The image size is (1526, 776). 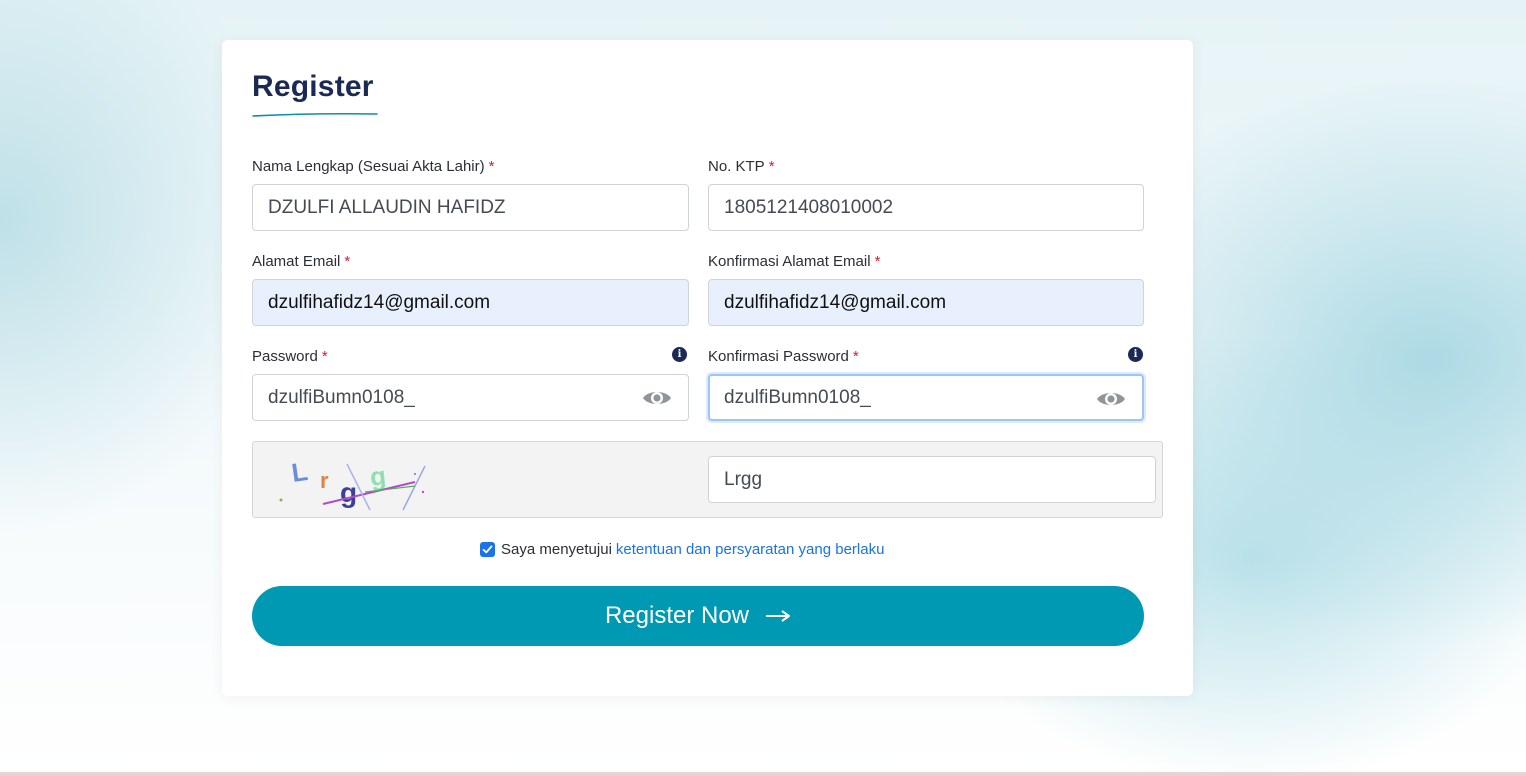 What do you see at coordinates (835, 302) in the screenshot?
I see `email-confirm-value: dzulfihafidz14@gmail.com` at bounding box center [835, 302].